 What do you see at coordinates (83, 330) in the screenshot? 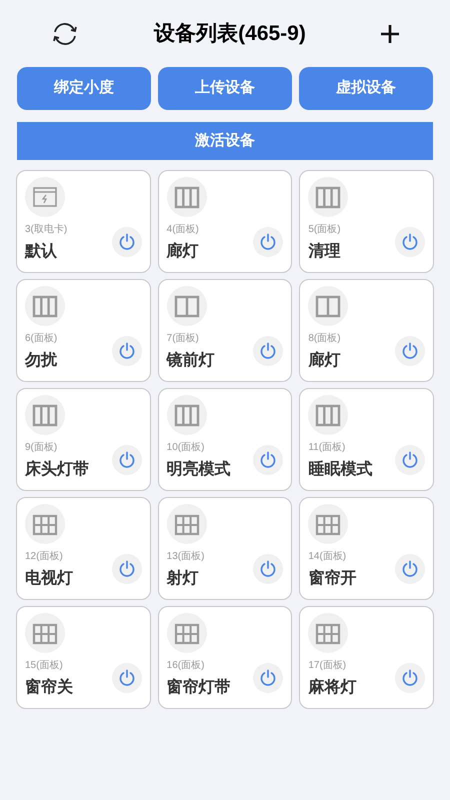
I see `device-card: 6(面板) 勿扰` at bounding box center [83, 330].